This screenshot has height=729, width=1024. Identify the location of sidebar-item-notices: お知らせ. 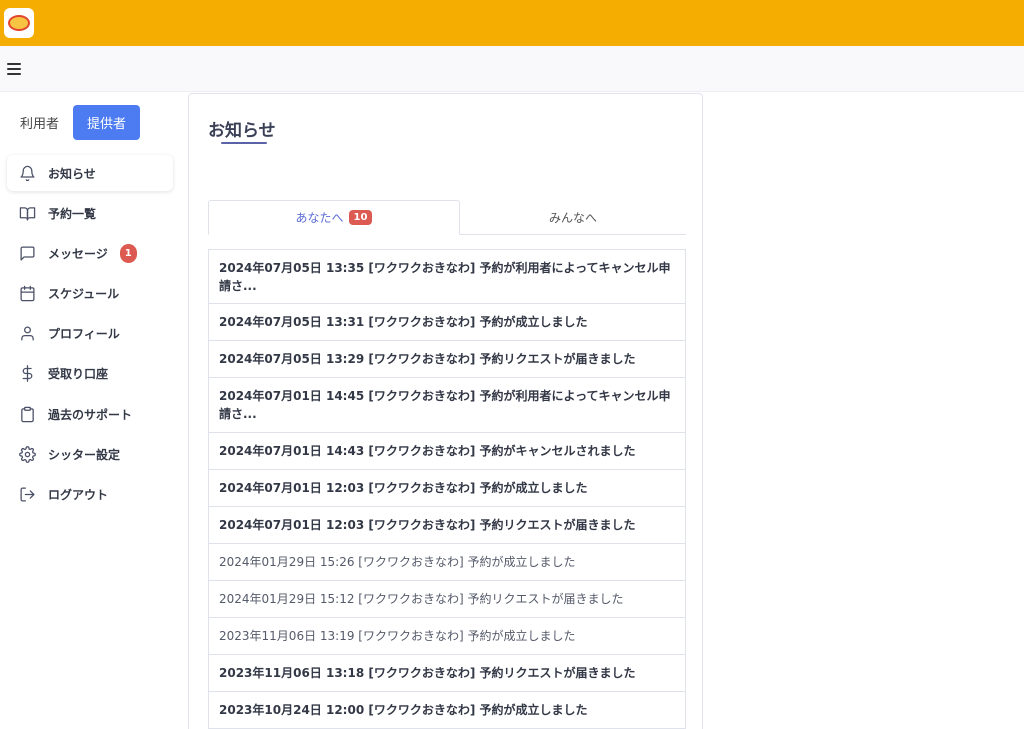
(90, 173).